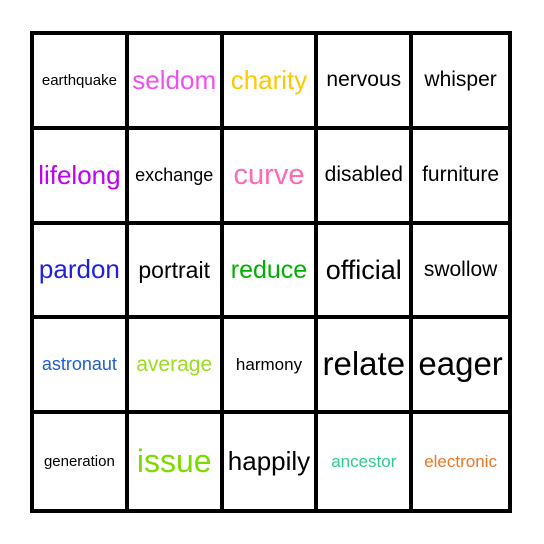  I want to click on bingo-cell-r2c3: curve, so click(271, 177).